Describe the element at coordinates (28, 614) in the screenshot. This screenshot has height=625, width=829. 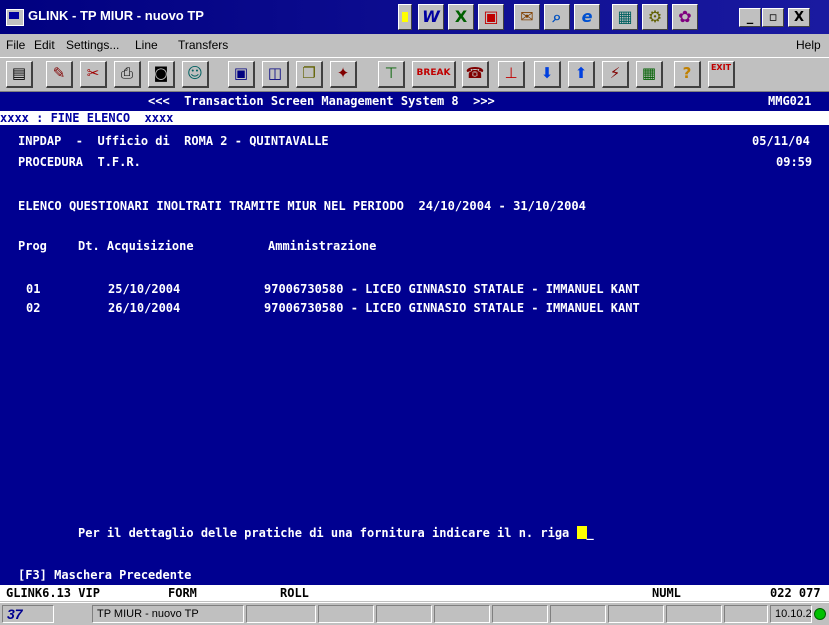
I see `glink-logo-cell: 37` at that location.